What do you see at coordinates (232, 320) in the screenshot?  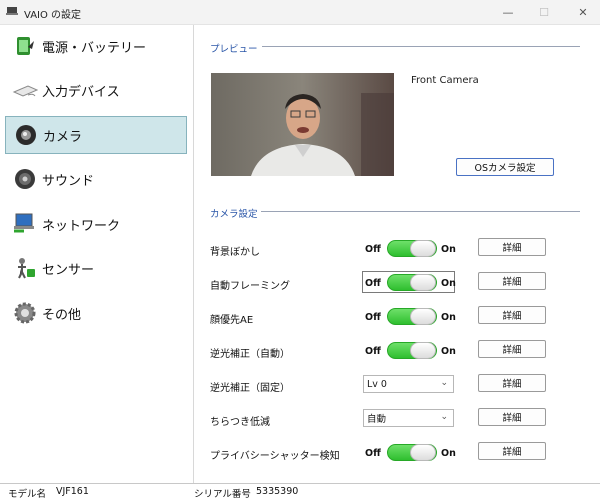 I see `face-priority-ae-label: 顔優先AE` at bounding box center [232, 320].